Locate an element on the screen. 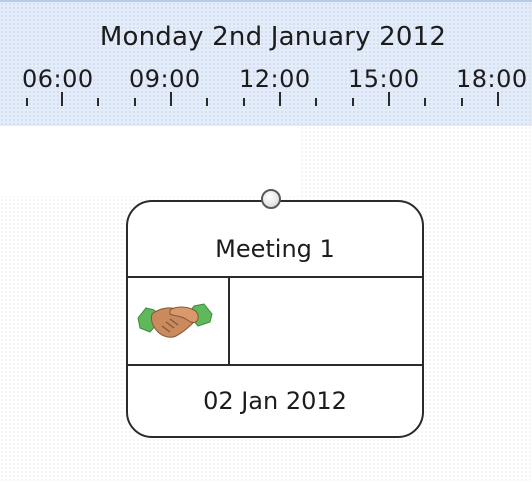 The image size is (532, 482). handshake-icon is located at coordinates (175, 318).